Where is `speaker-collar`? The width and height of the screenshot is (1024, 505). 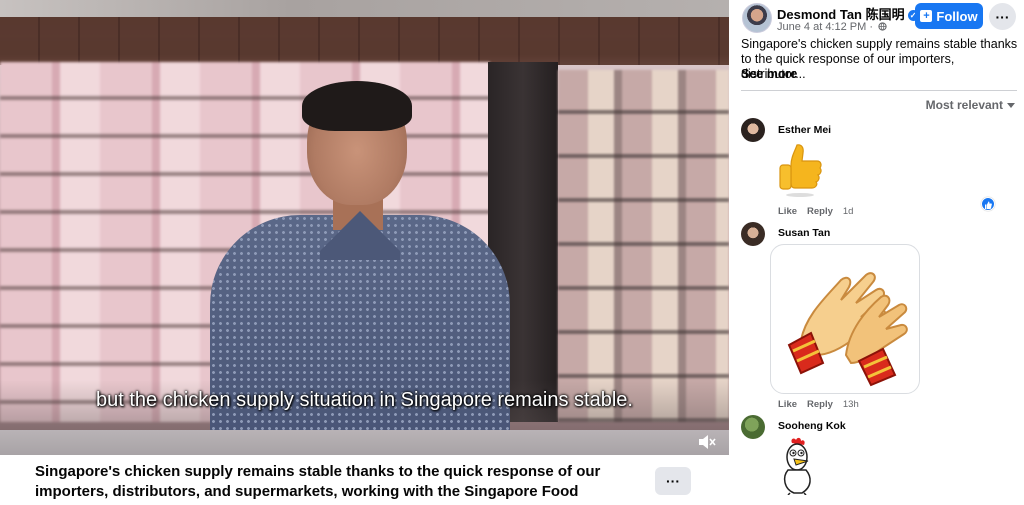
speaker-collar is located at coordinates (360, 235).